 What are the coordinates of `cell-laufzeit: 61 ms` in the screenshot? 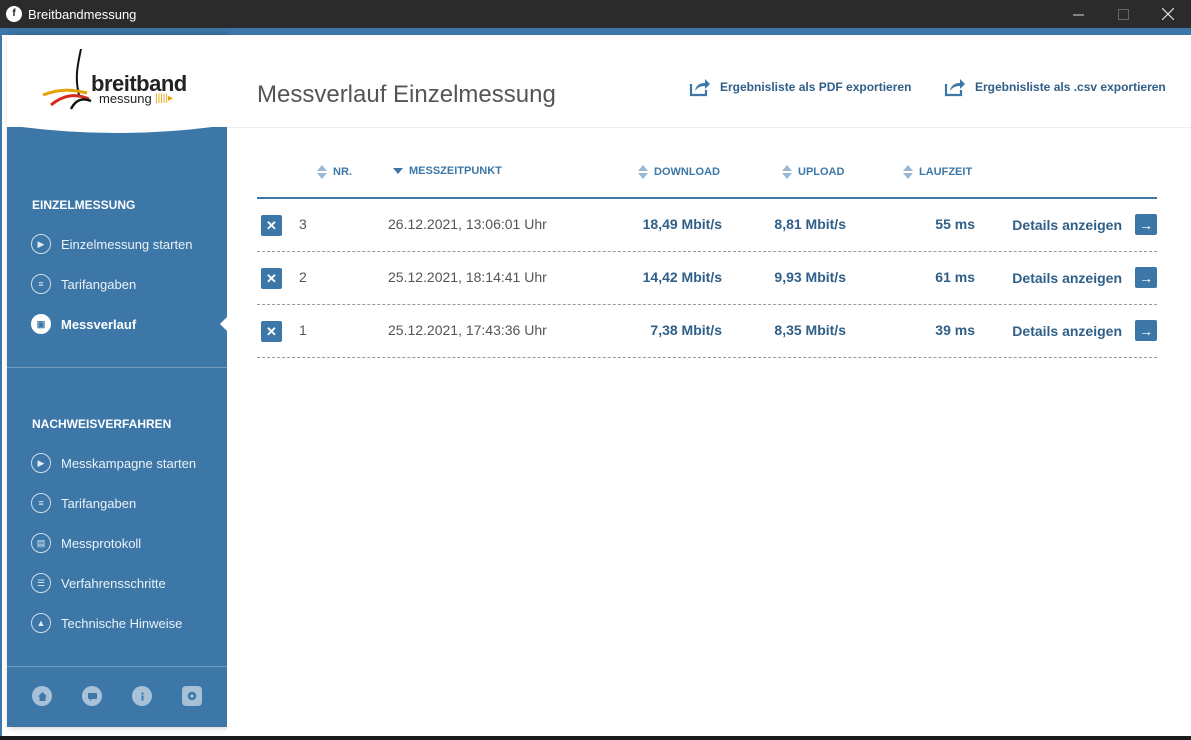 It's located at (955, 277).